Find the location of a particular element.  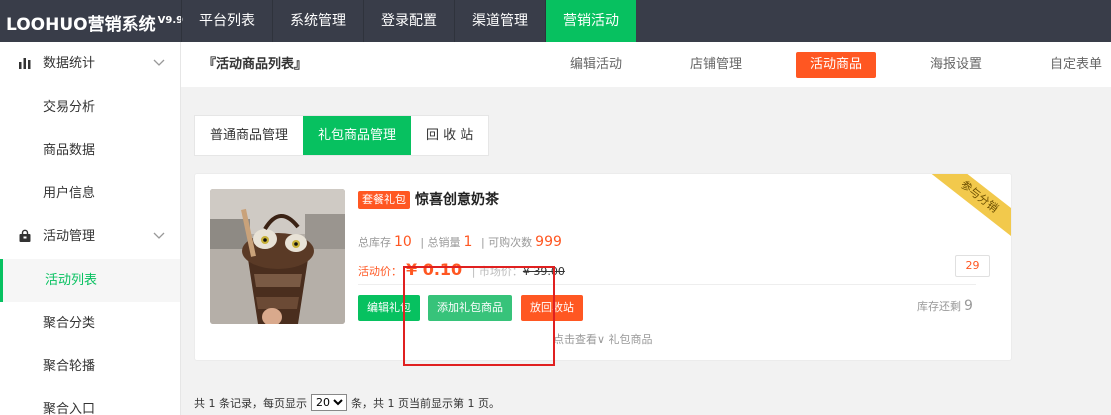

sidebar-item-trade-analysis: 交易分析 is located at coordinates (90, 107).